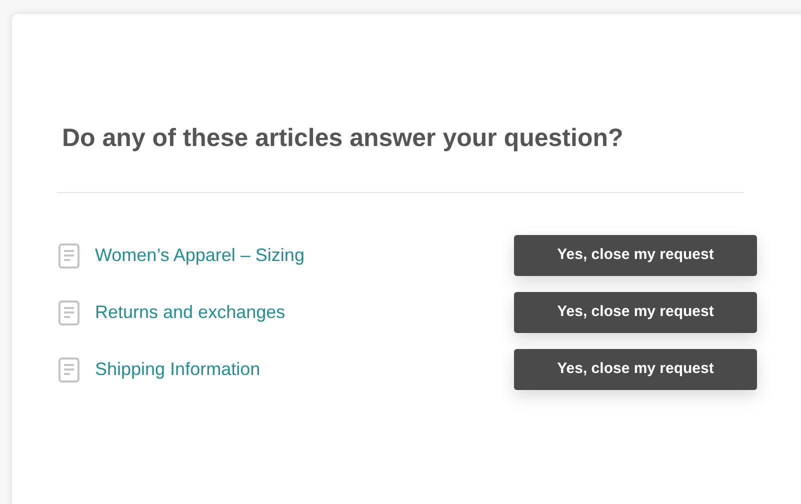 This screenshot has width=801, height=504. I want to click on article-link: Women’s Apparel – Sizing, so click(199, 255).